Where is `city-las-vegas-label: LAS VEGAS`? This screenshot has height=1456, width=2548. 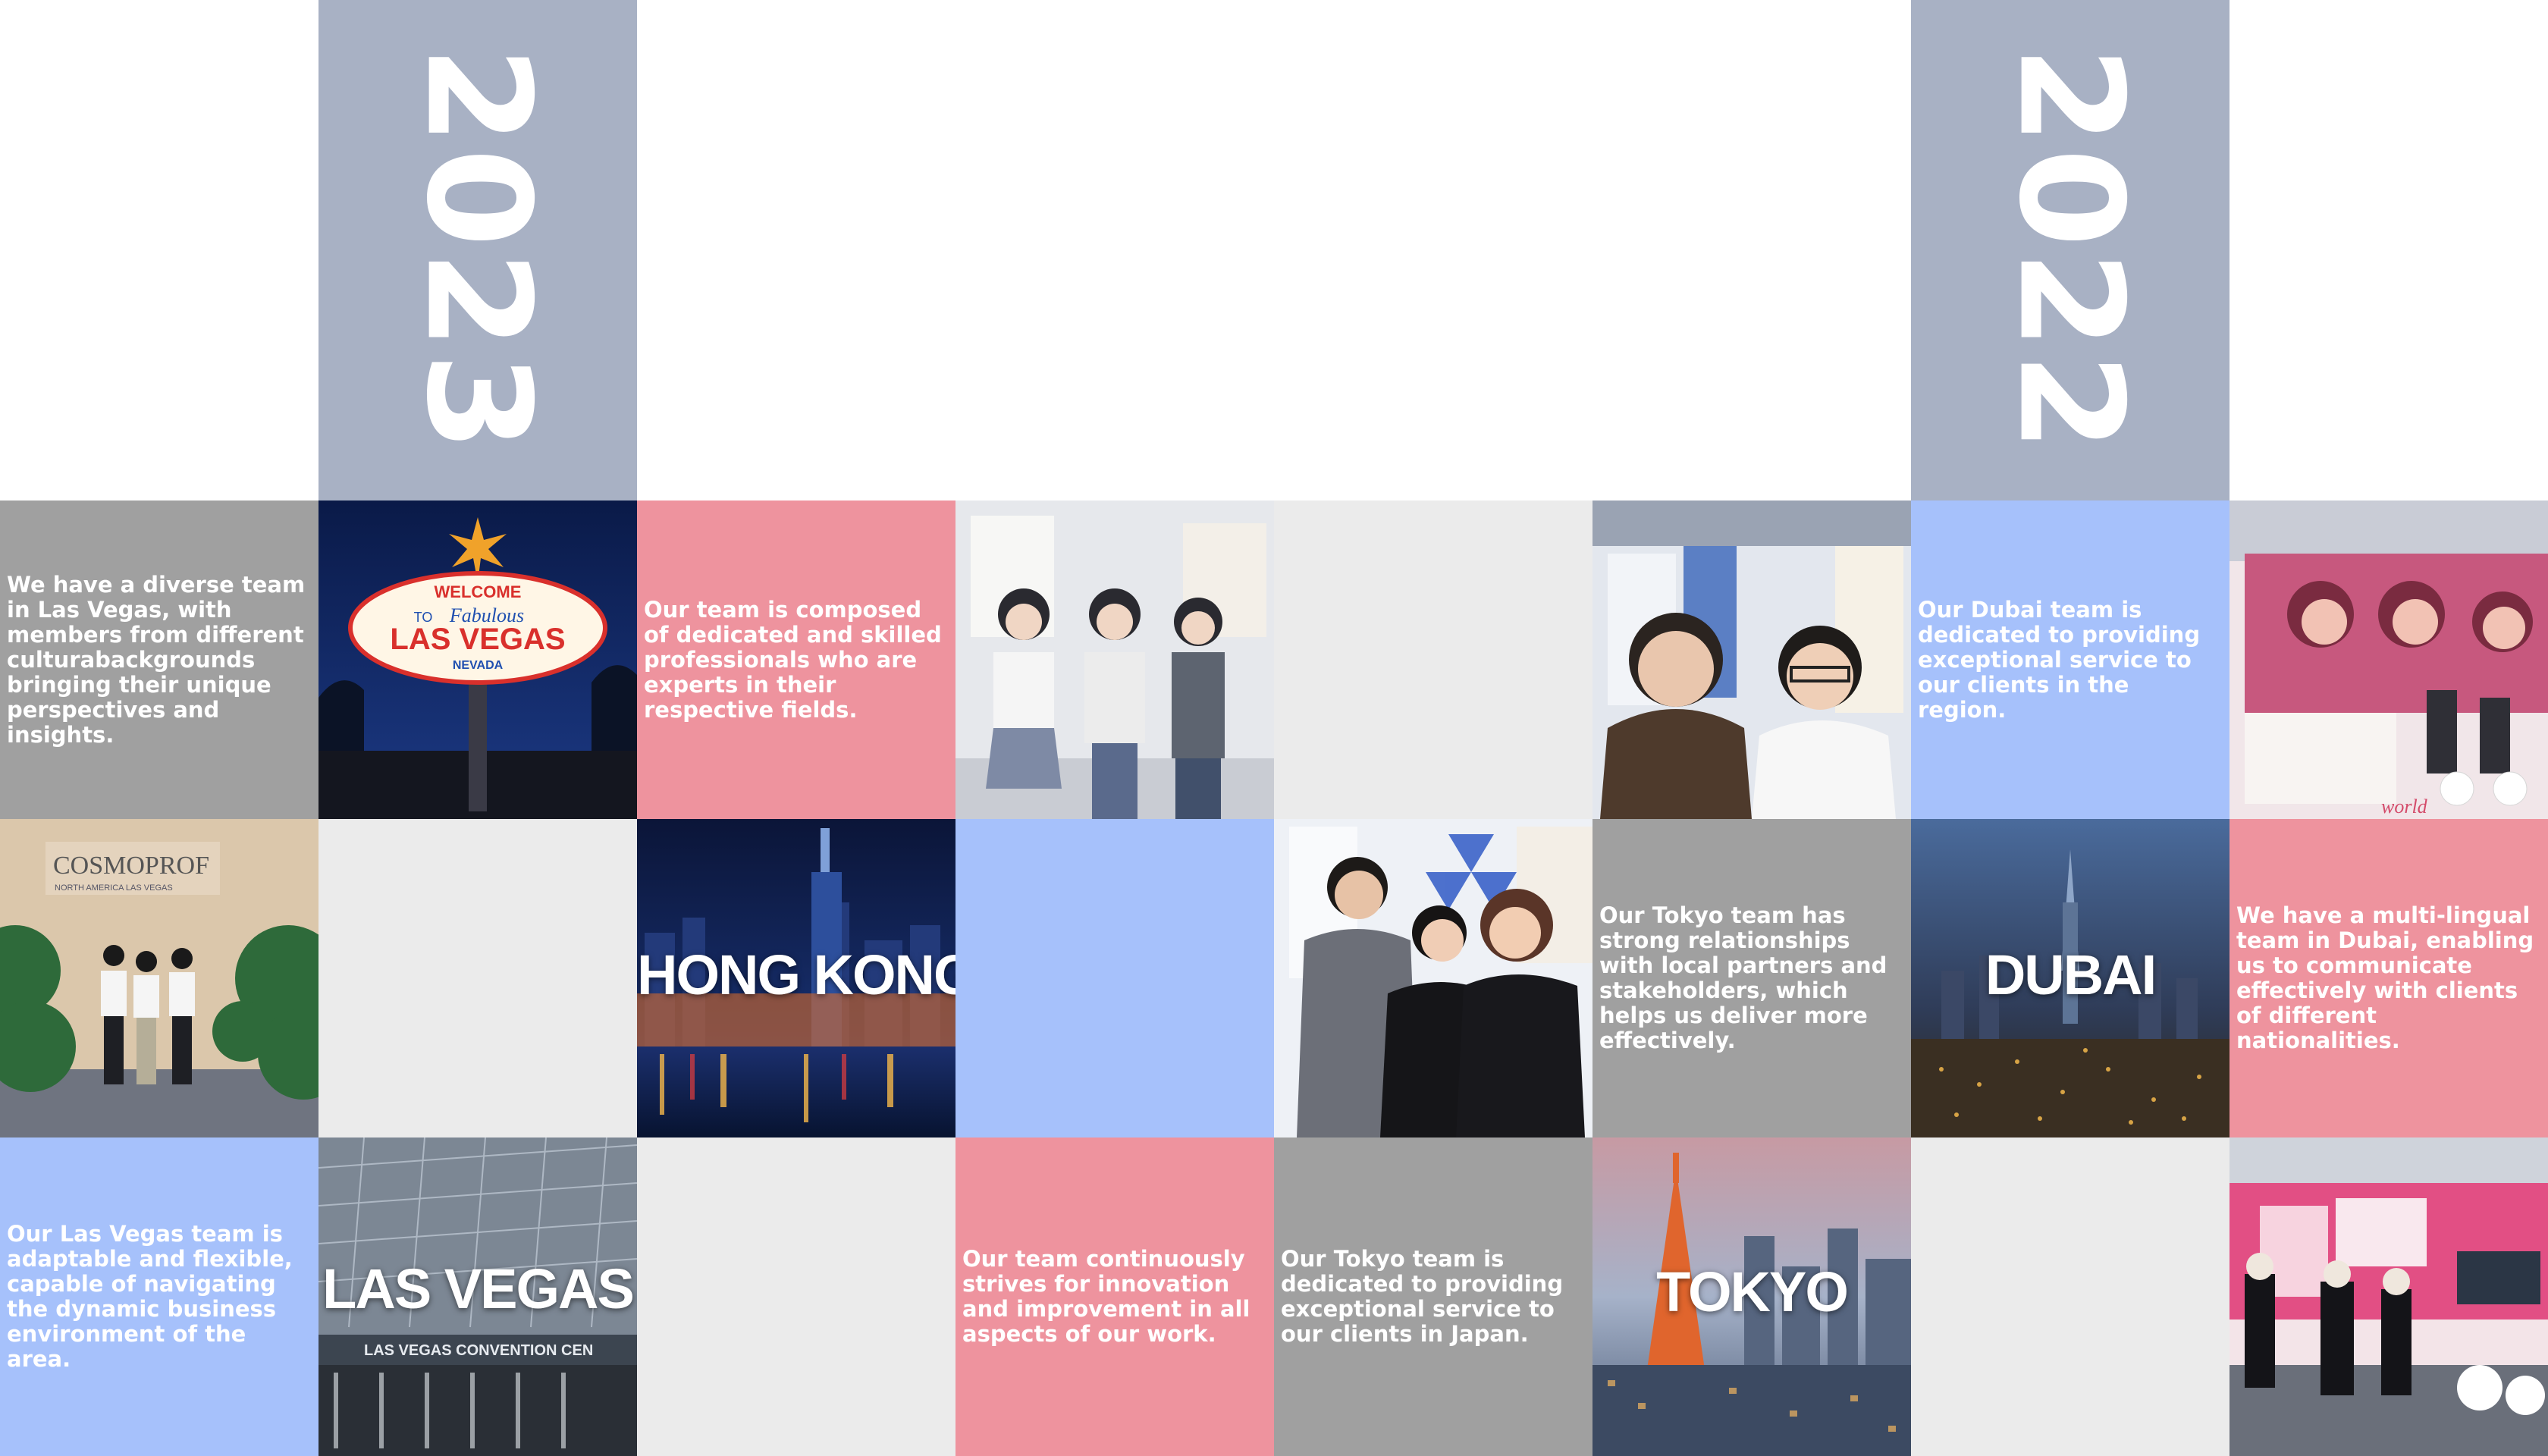 city-las-vegas-label: LAS VEGAS is located at coordinates (478, 1288).